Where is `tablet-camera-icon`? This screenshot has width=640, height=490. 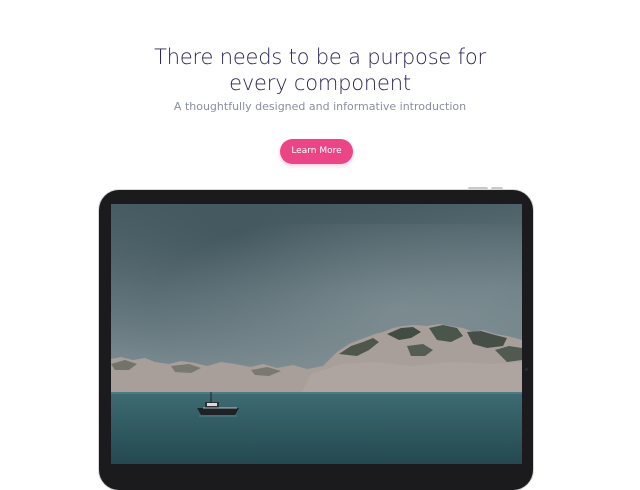 tablet-camera-icon is located at coordinates (526, 369).